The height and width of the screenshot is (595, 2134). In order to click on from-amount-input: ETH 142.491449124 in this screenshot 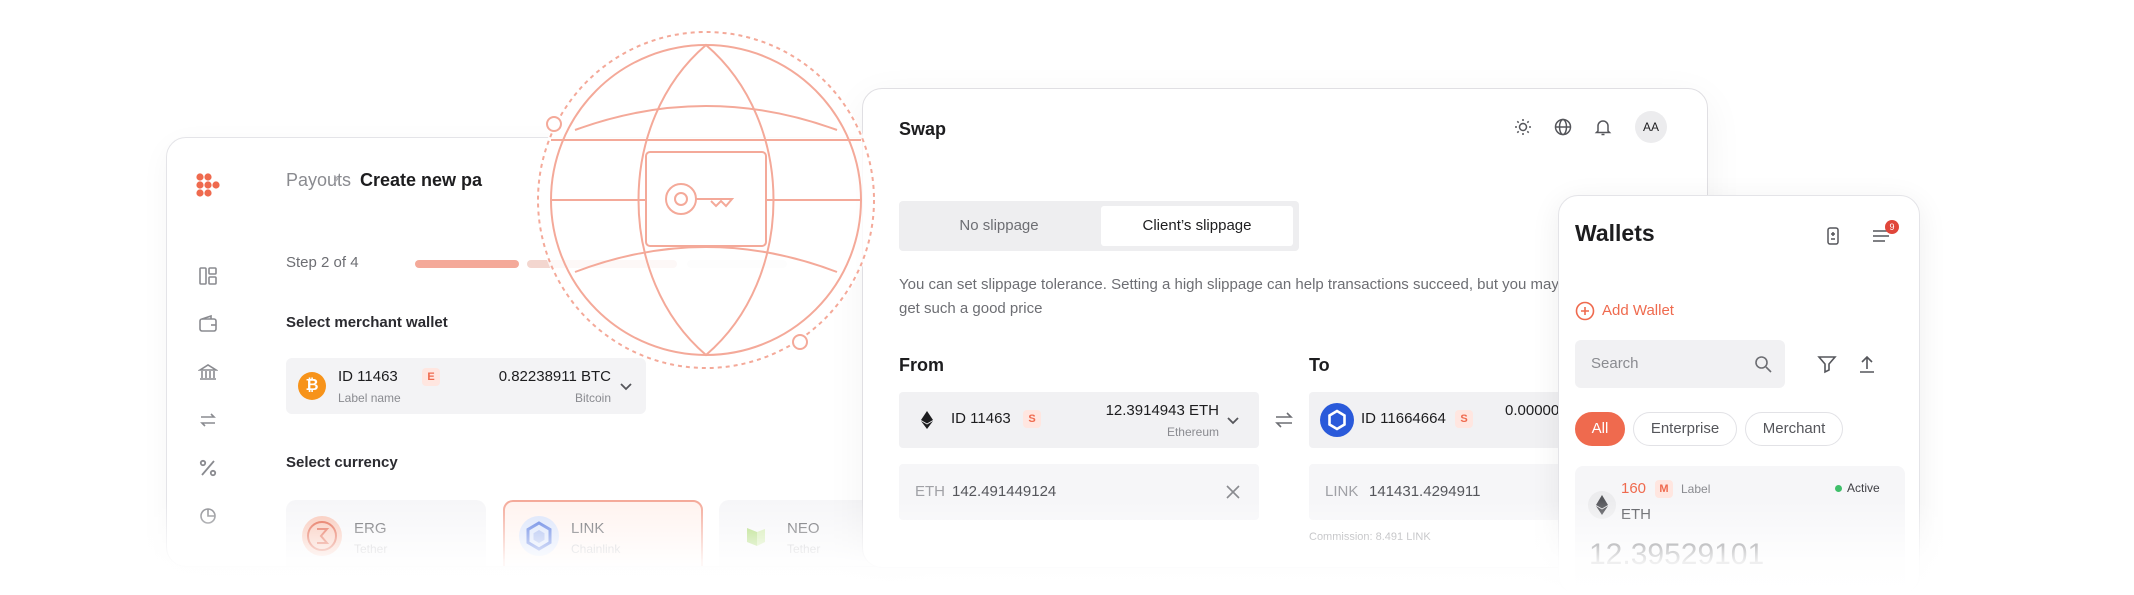, I will do `click(1079, 492)`.